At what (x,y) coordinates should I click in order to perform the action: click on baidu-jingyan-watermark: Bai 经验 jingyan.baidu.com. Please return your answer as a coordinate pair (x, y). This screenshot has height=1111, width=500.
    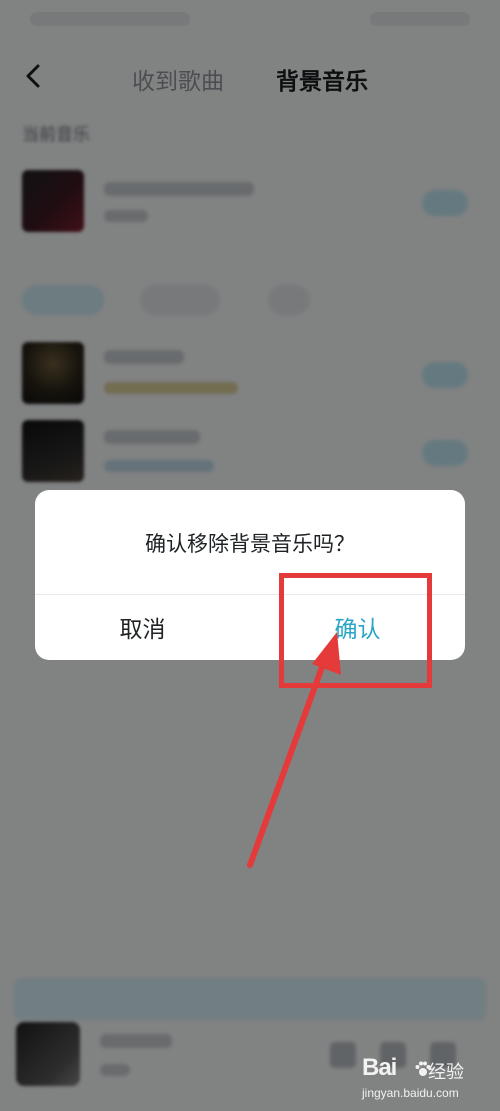
    Looking at the image, I should click on (426, 1080).